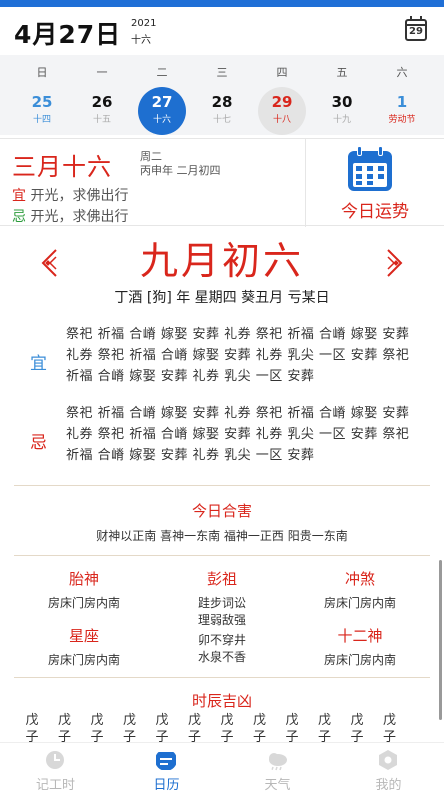  I want to click on week-strip: 日 25 十四 一 26 十五 二 27 十六 三 28 十七 四 29 十八 五 30 十九 六 1 劳动节, so click(222, 95).